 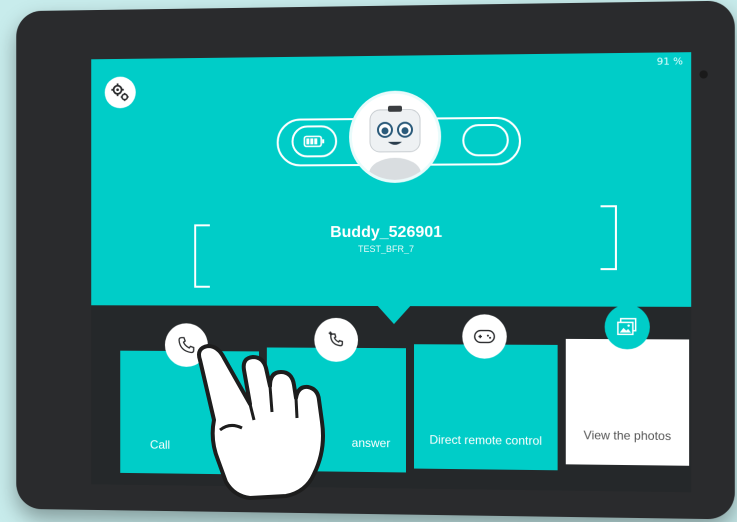 What do you see at coordinates (394, 314) in the screenshot?
I see `header-pointer-arrow` at bounding box center [394, 314].